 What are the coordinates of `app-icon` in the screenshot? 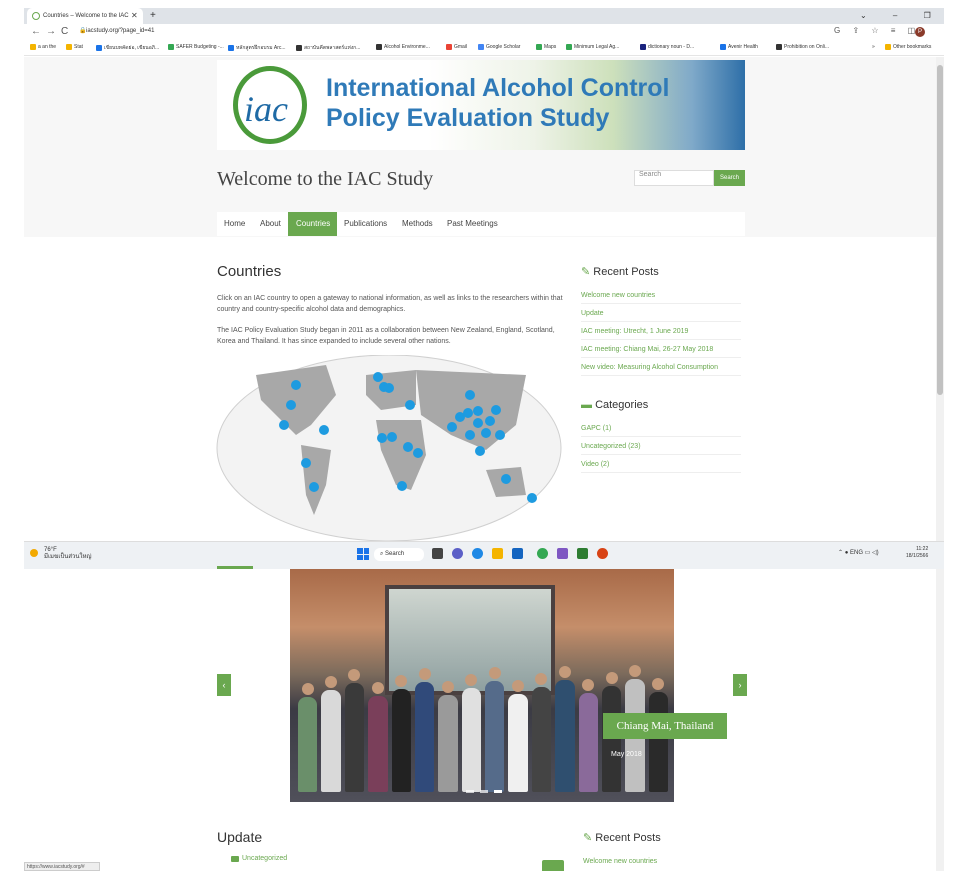 It's located at (562, 553).